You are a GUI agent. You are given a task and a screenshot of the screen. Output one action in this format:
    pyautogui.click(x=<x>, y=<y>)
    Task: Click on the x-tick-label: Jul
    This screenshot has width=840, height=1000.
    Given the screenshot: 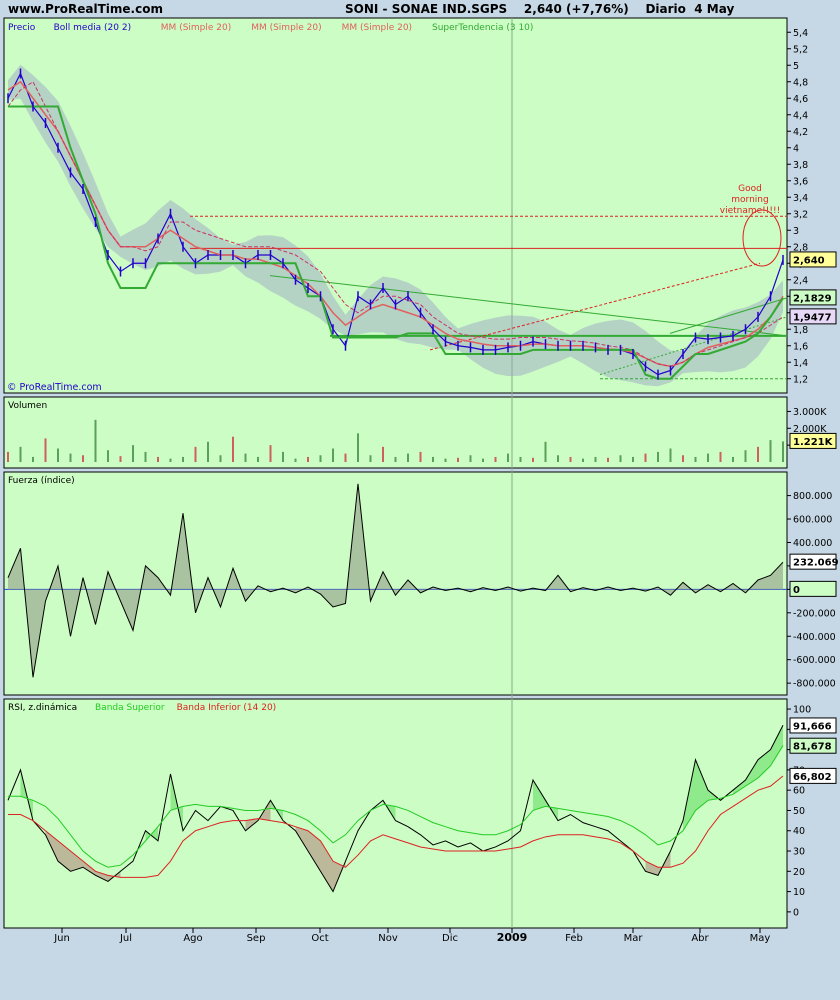 What is the action you would take?
    pyautogui.click(x=125, y=938)
    